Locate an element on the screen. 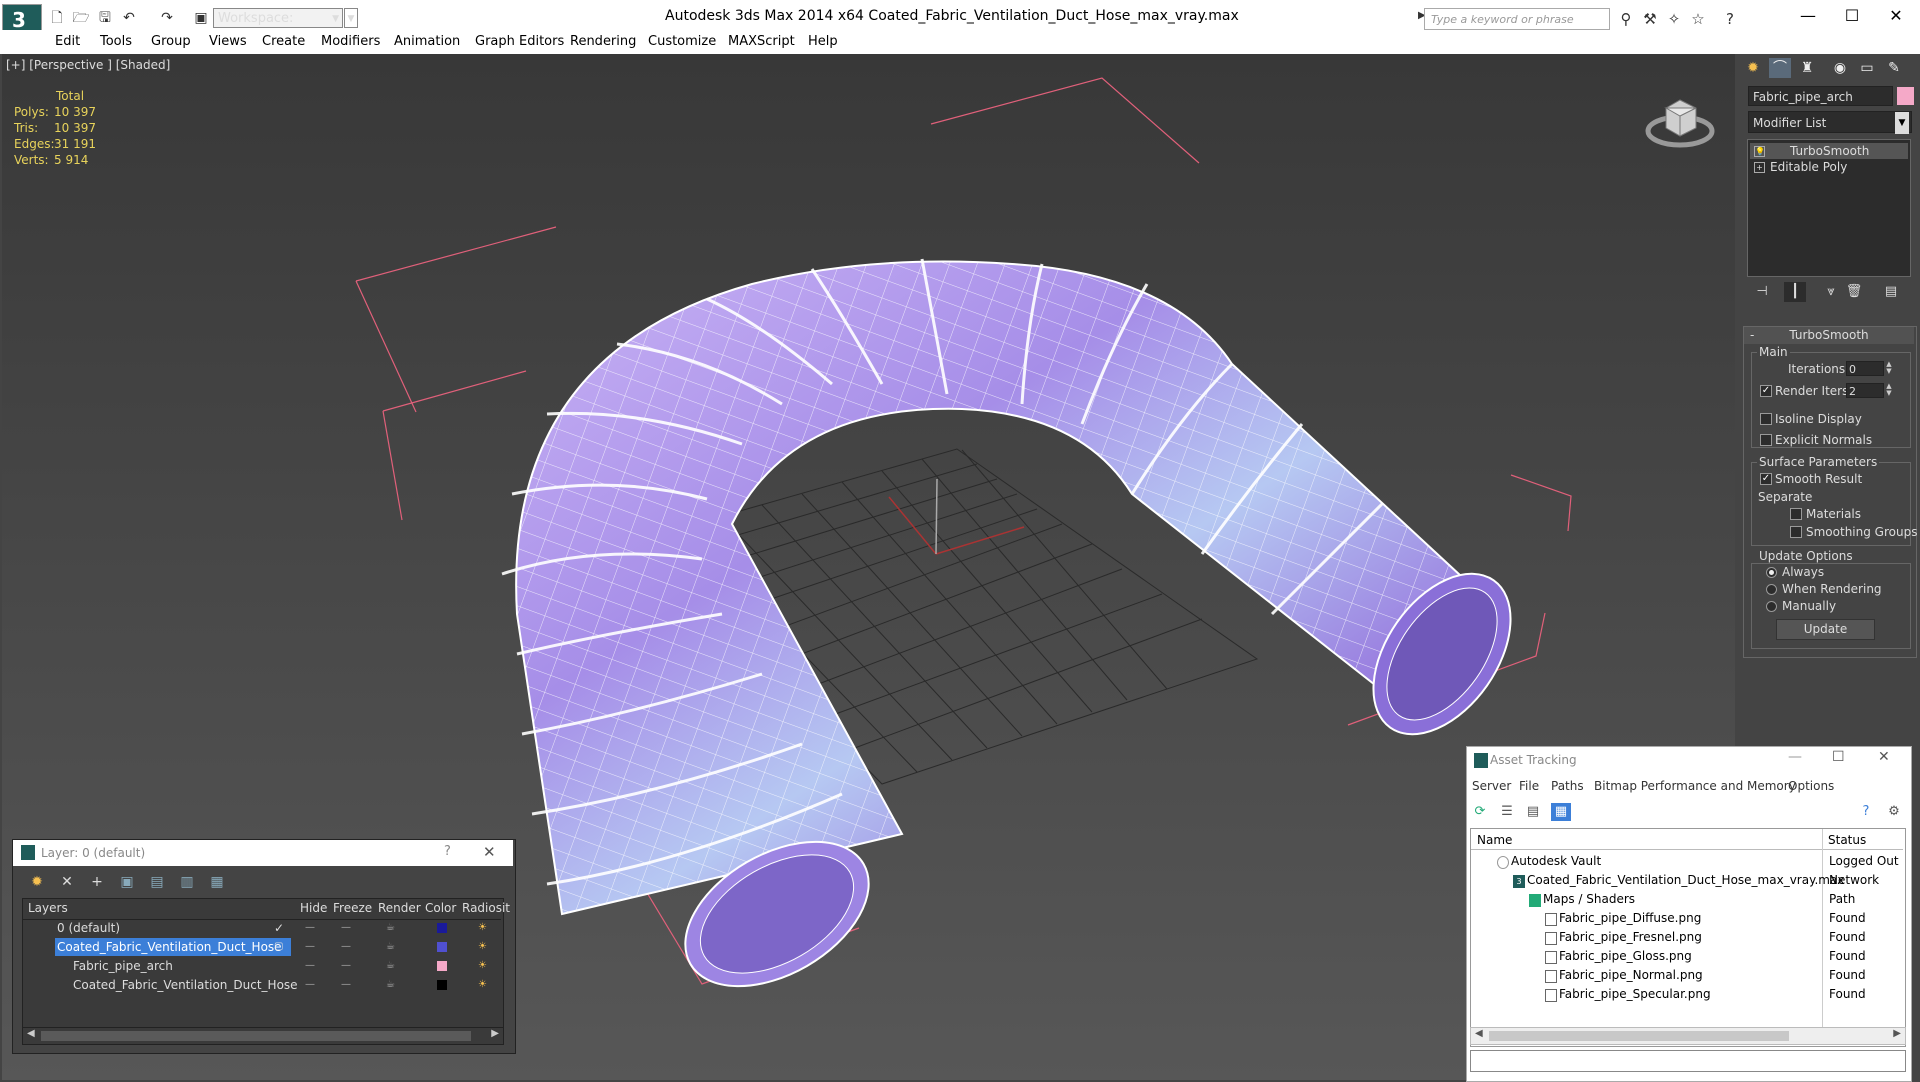  asset-menu-server: Server is located at coordinates (1491, 786).